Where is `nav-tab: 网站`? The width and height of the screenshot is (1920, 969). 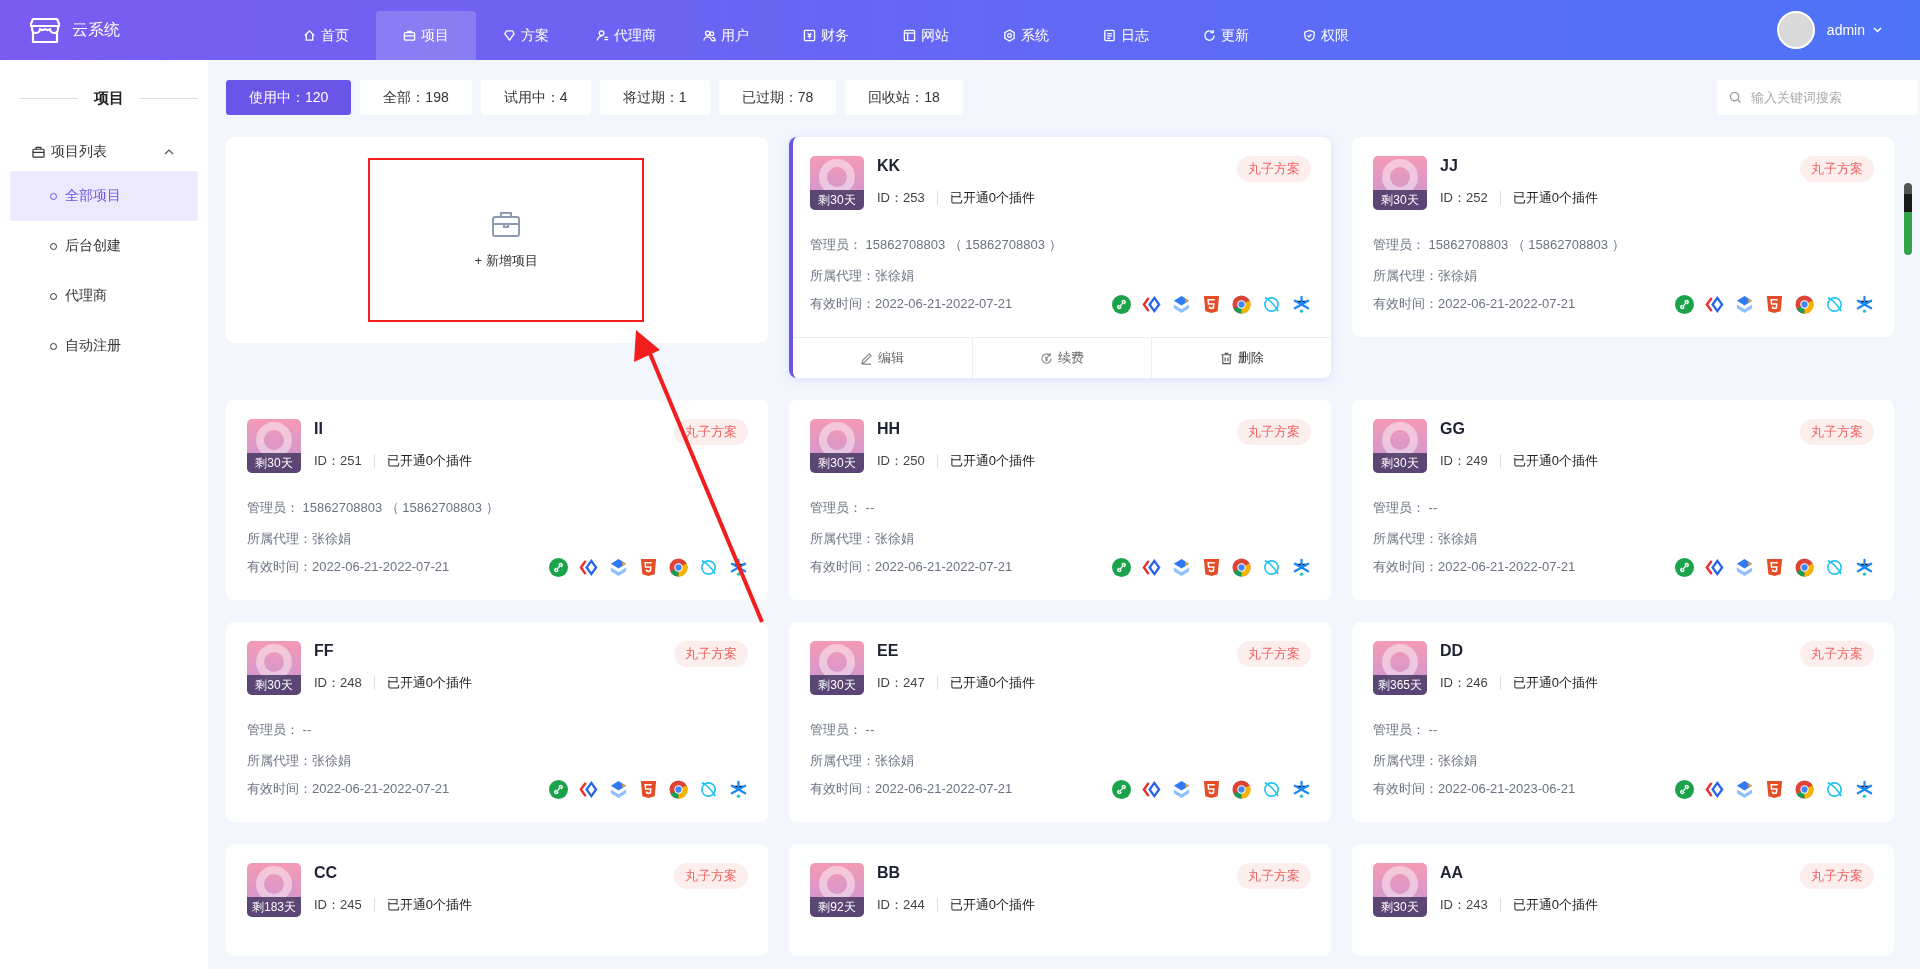
nav-tab: 网站 is located at coordinates (926, 35).